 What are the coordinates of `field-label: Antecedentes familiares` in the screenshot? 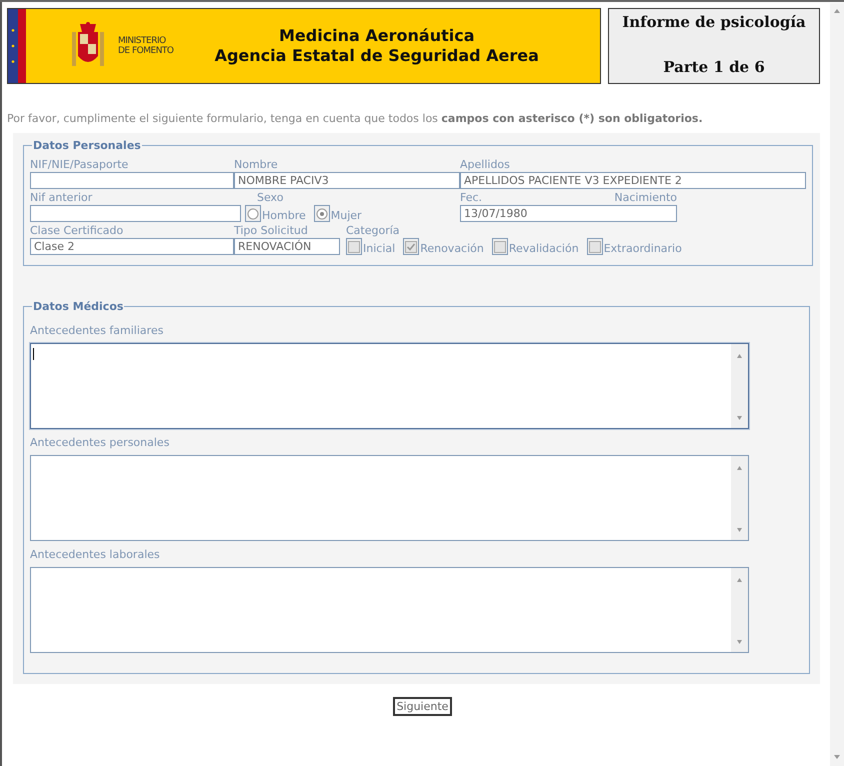 It's located at (97, 331).